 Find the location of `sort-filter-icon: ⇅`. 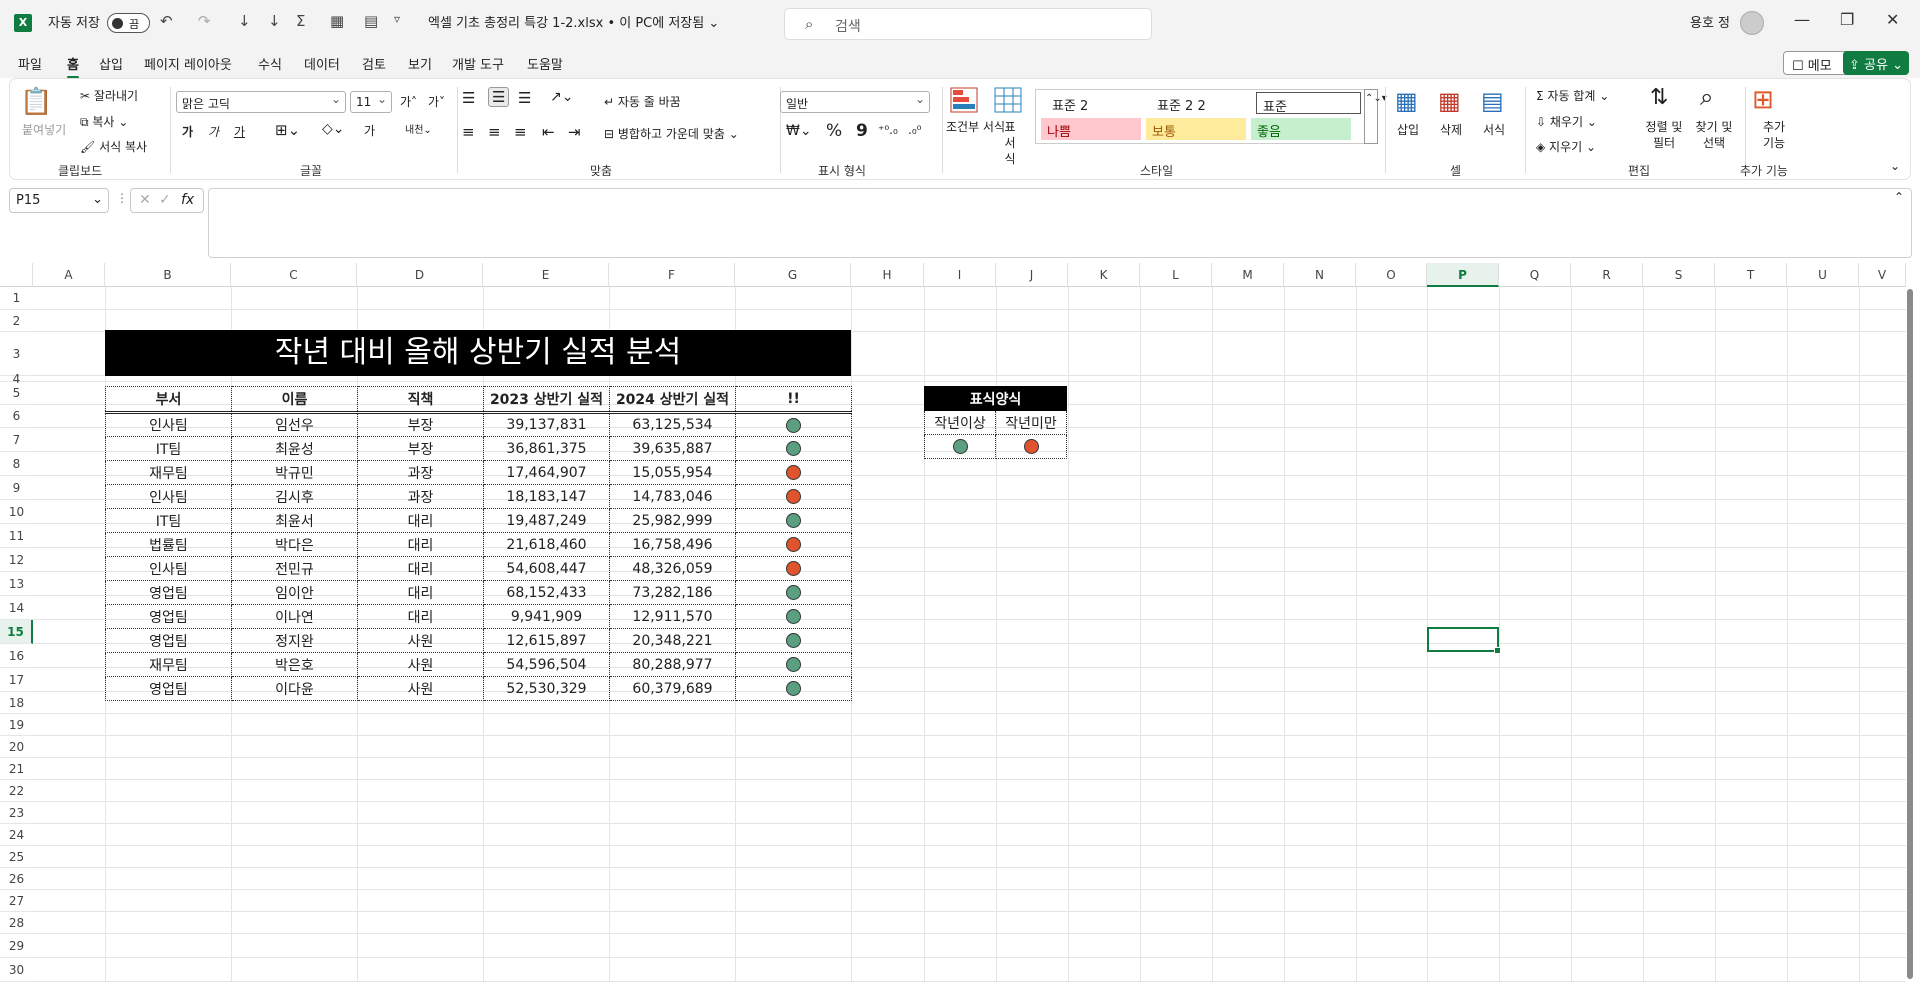

sort-filter-icon: ⇅ is located at coordinates (1659, 97).